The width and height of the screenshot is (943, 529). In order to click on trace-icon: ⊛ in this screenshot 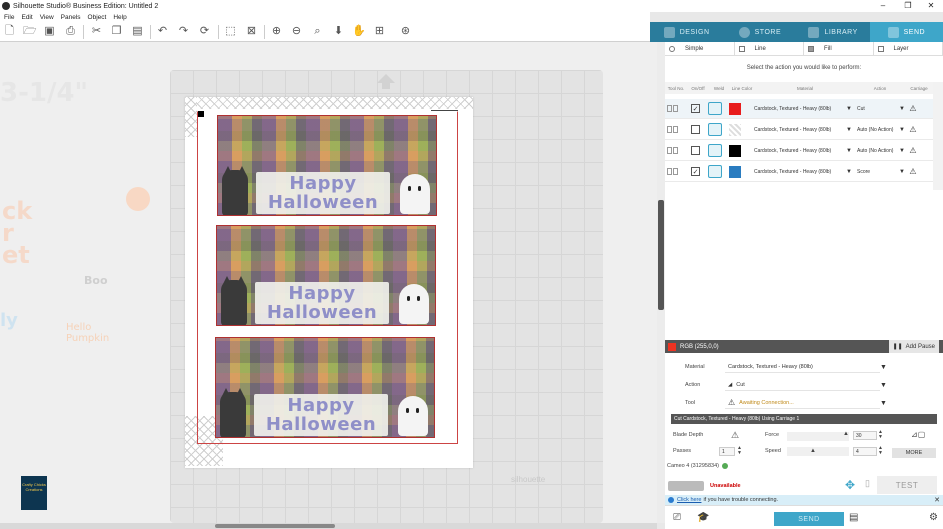, I will do `click(405, 31)`.